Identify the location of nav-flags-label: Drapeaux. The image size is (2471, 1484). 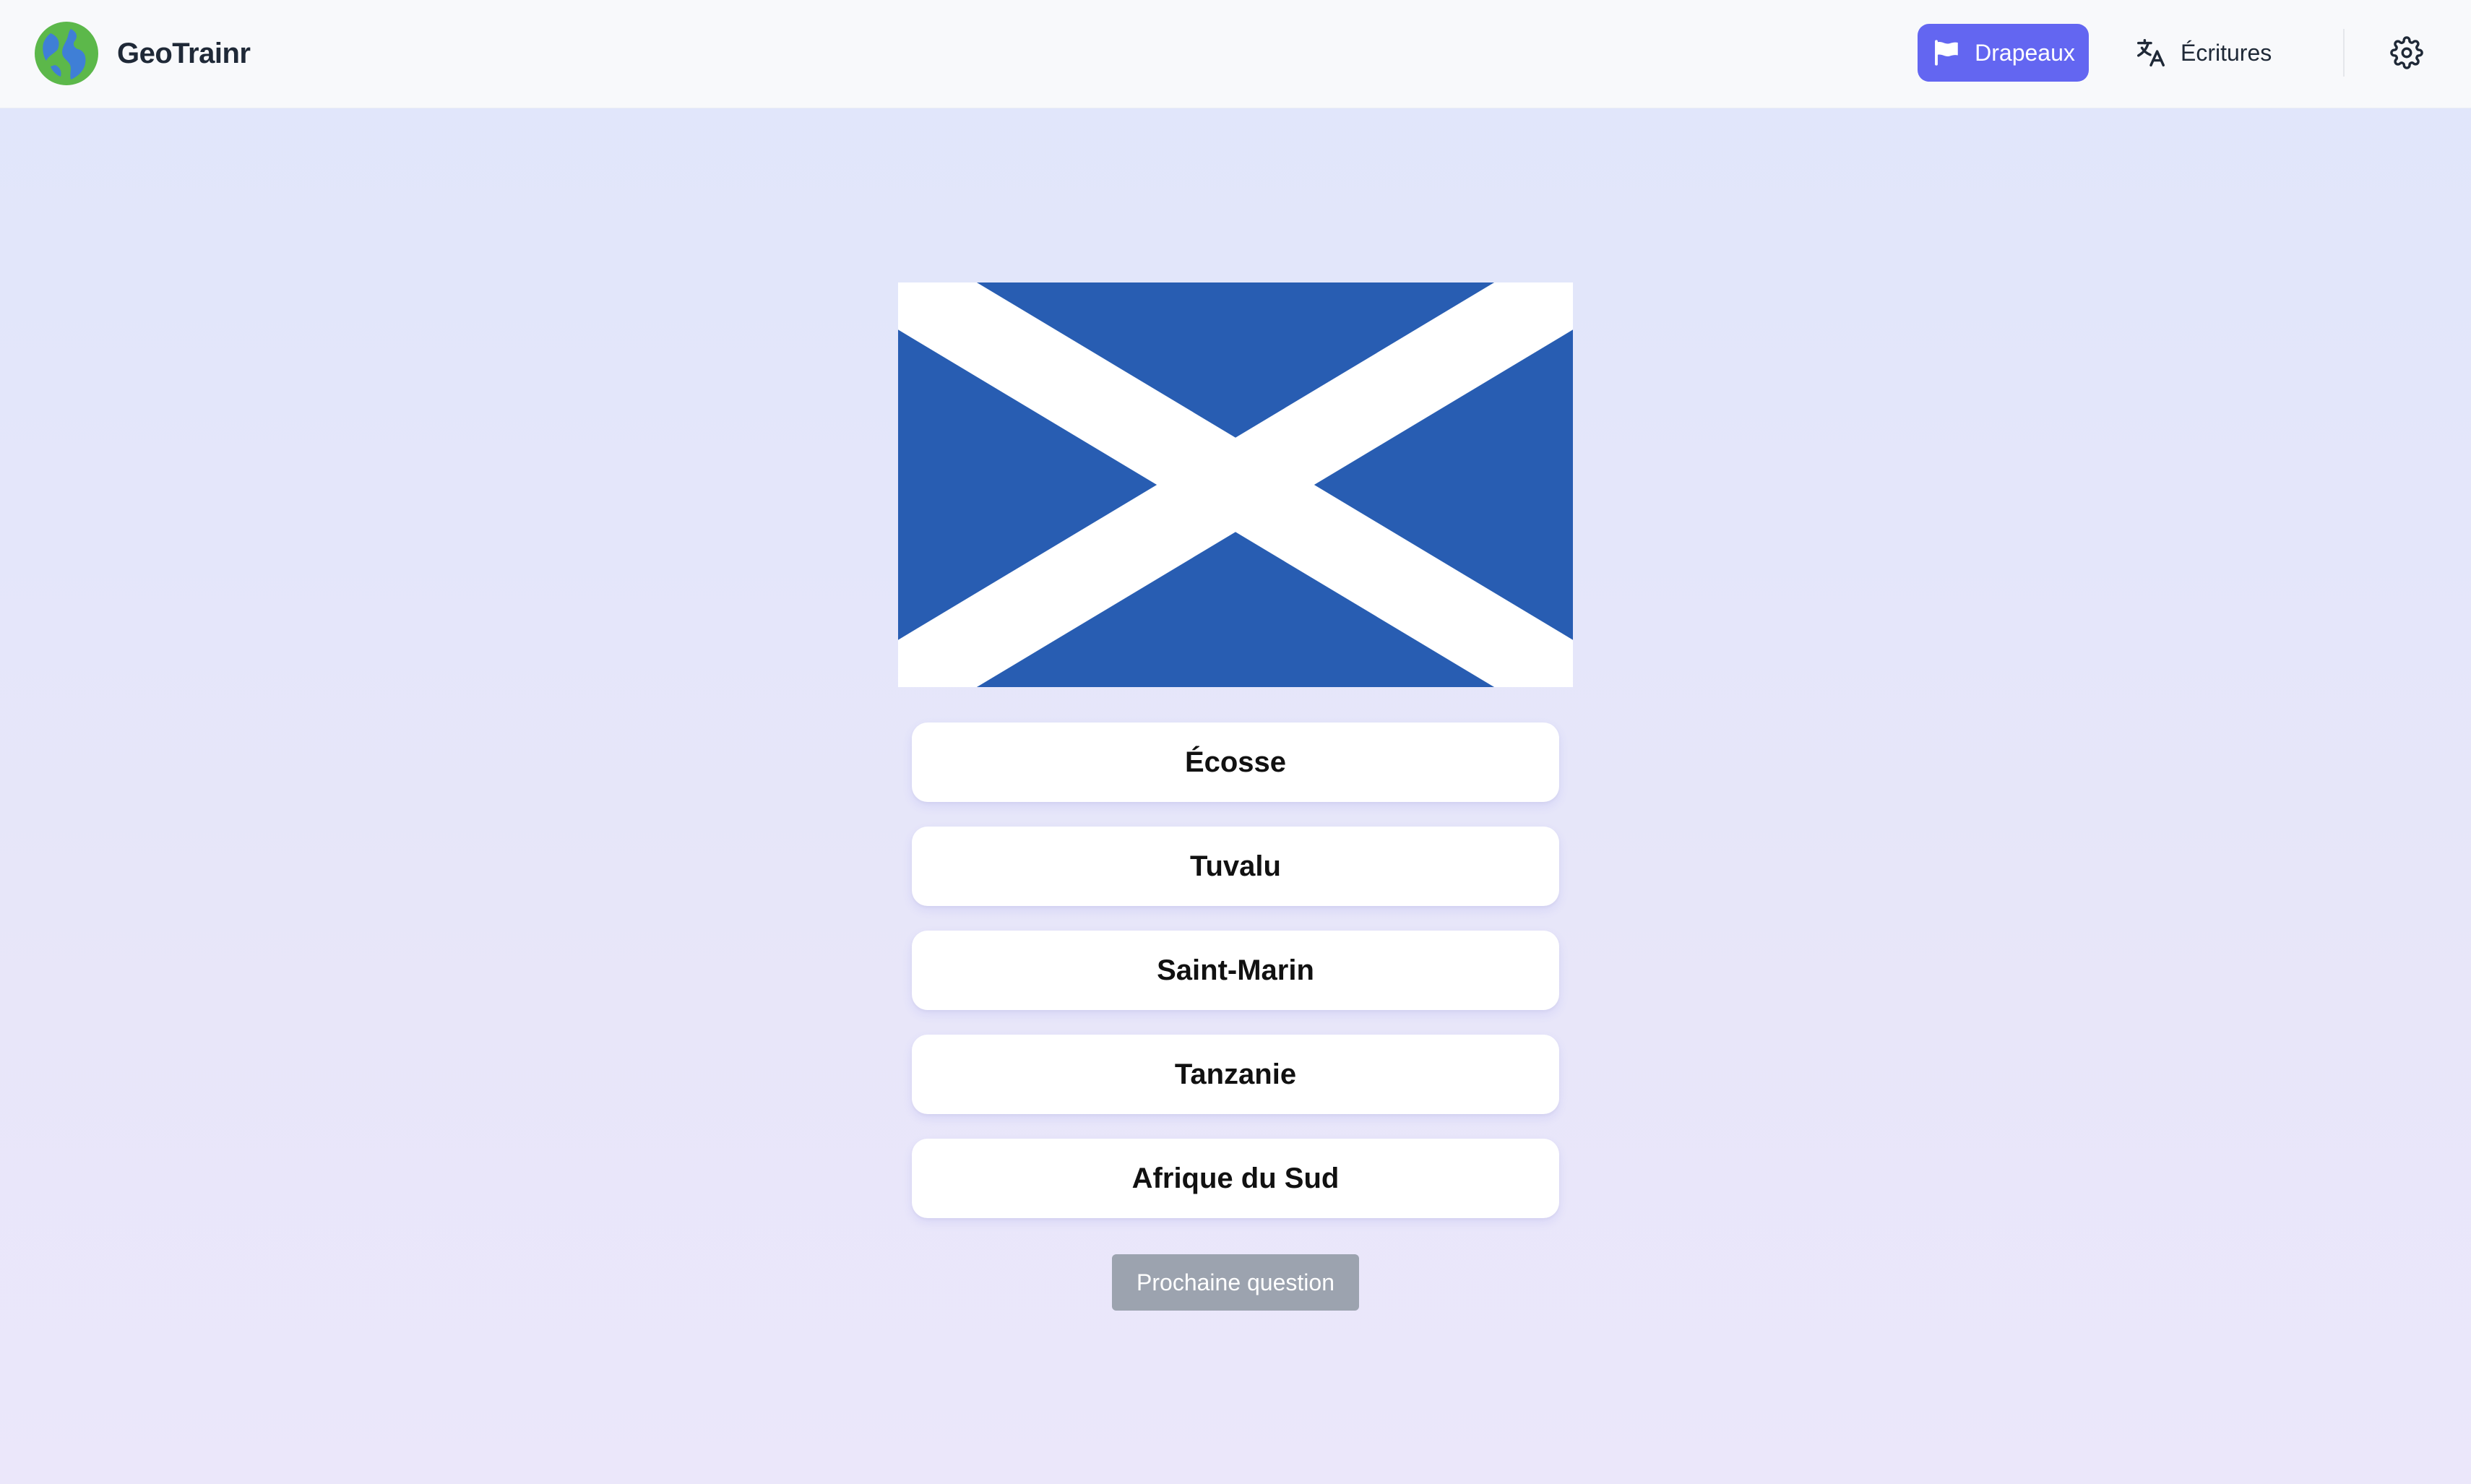
(2025, 52).